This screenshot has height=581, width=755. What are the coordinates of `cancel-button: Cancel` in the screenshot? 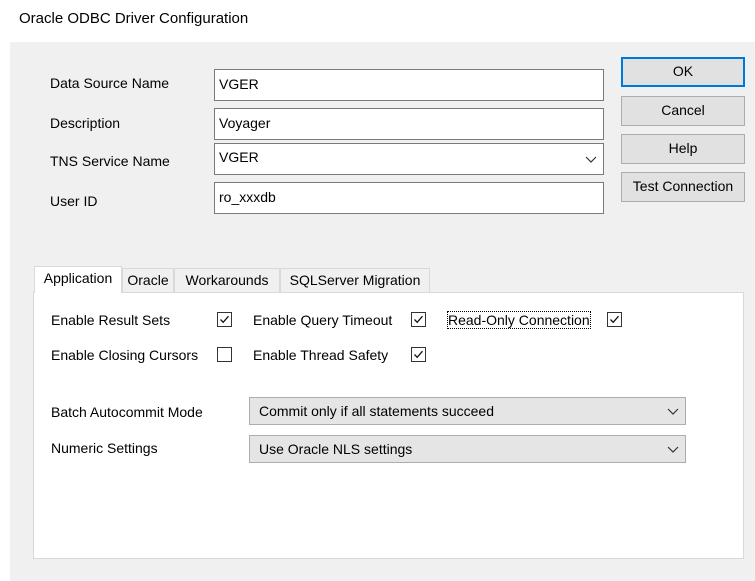 It's located at (683, 111).